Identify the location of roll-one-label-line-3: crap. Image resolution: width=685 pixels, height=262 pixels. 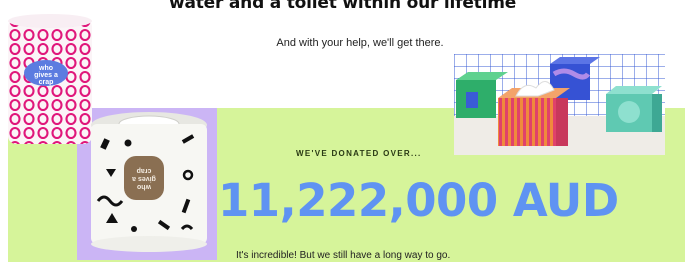
(46, 82).